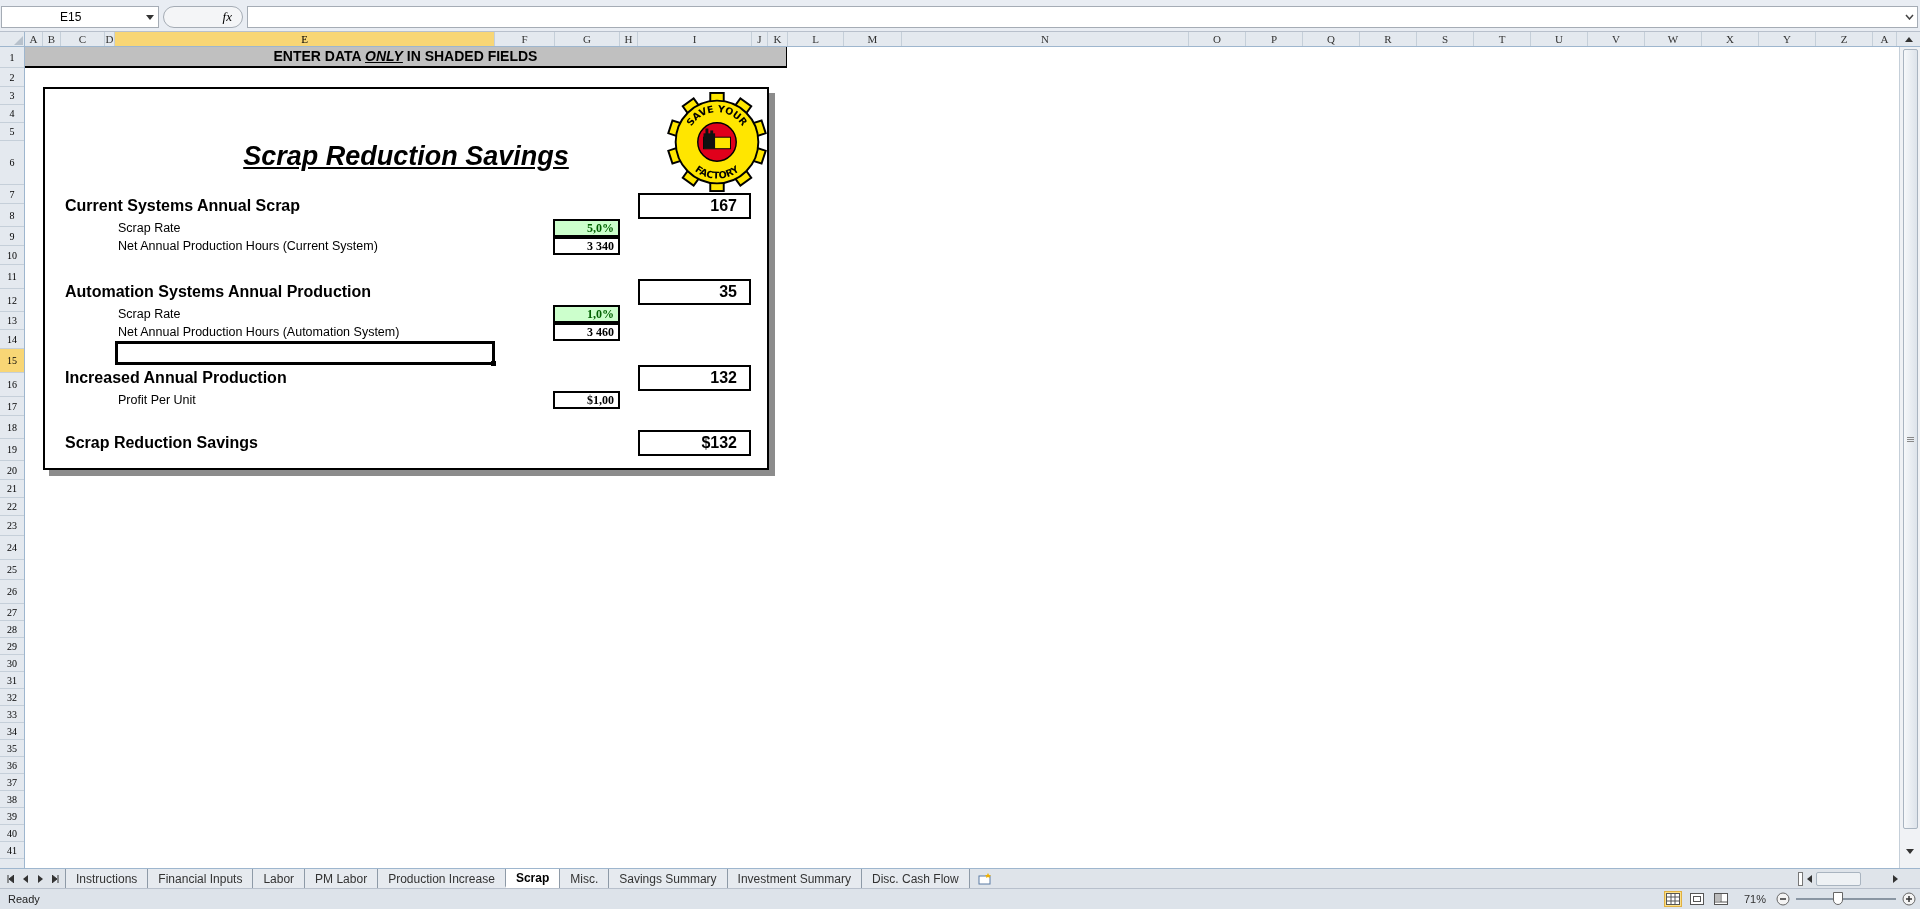 Image resolution: width=1920 pixels, height=909 pixels. What do you see at coordinates (12, 548) in the screenshot?
I see `row-header: 24` at bounding box center [12, 548].